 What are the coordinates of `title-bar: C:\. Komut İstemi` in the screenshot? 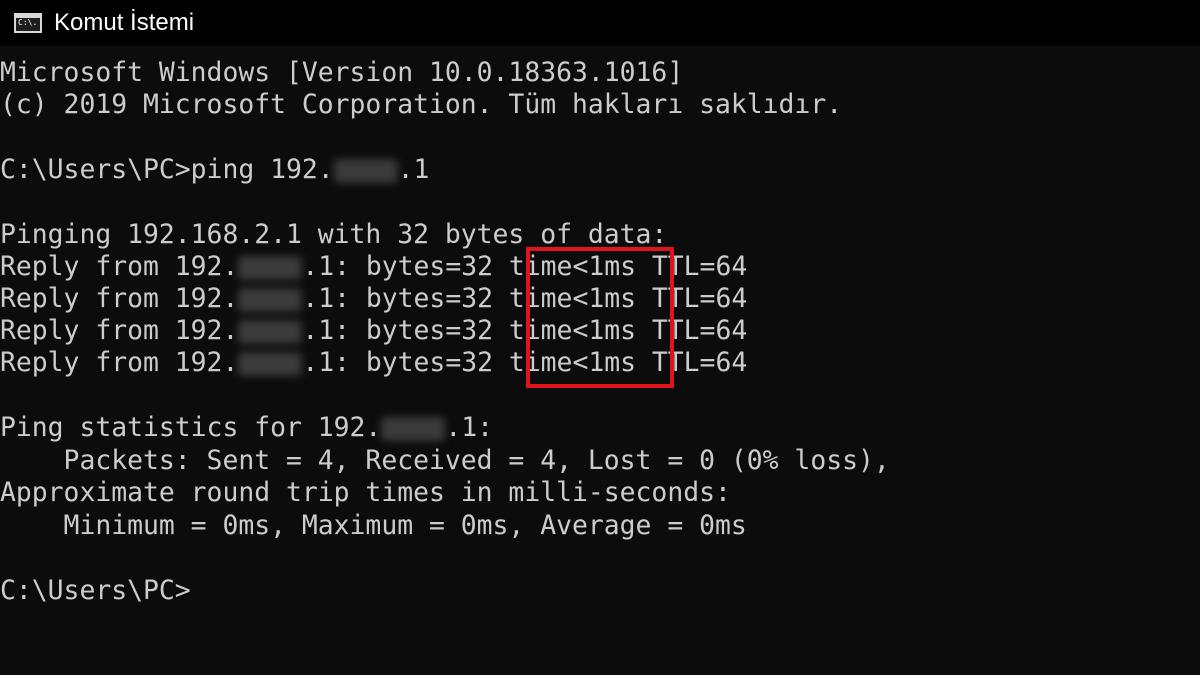 It's located at (600, 23).